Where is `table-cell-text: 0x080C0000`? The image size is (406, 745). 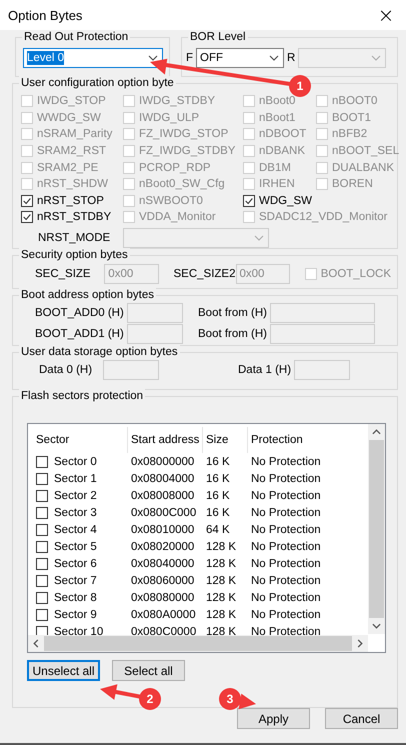
table-cell-text: 0x080C0000 is located at coordinates (164, 632).